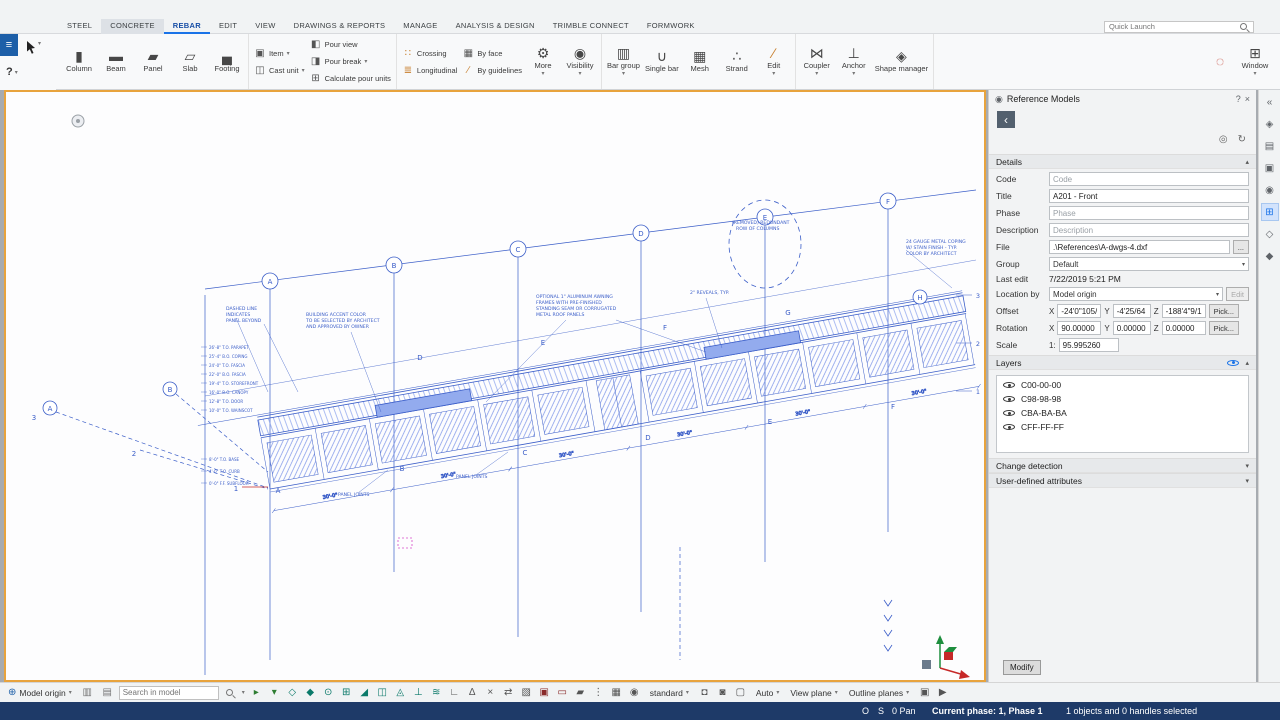 The height and width of the screenshot is (720, 1280). I want to click on ribbon-tab: EDIT, so click(228, 26).